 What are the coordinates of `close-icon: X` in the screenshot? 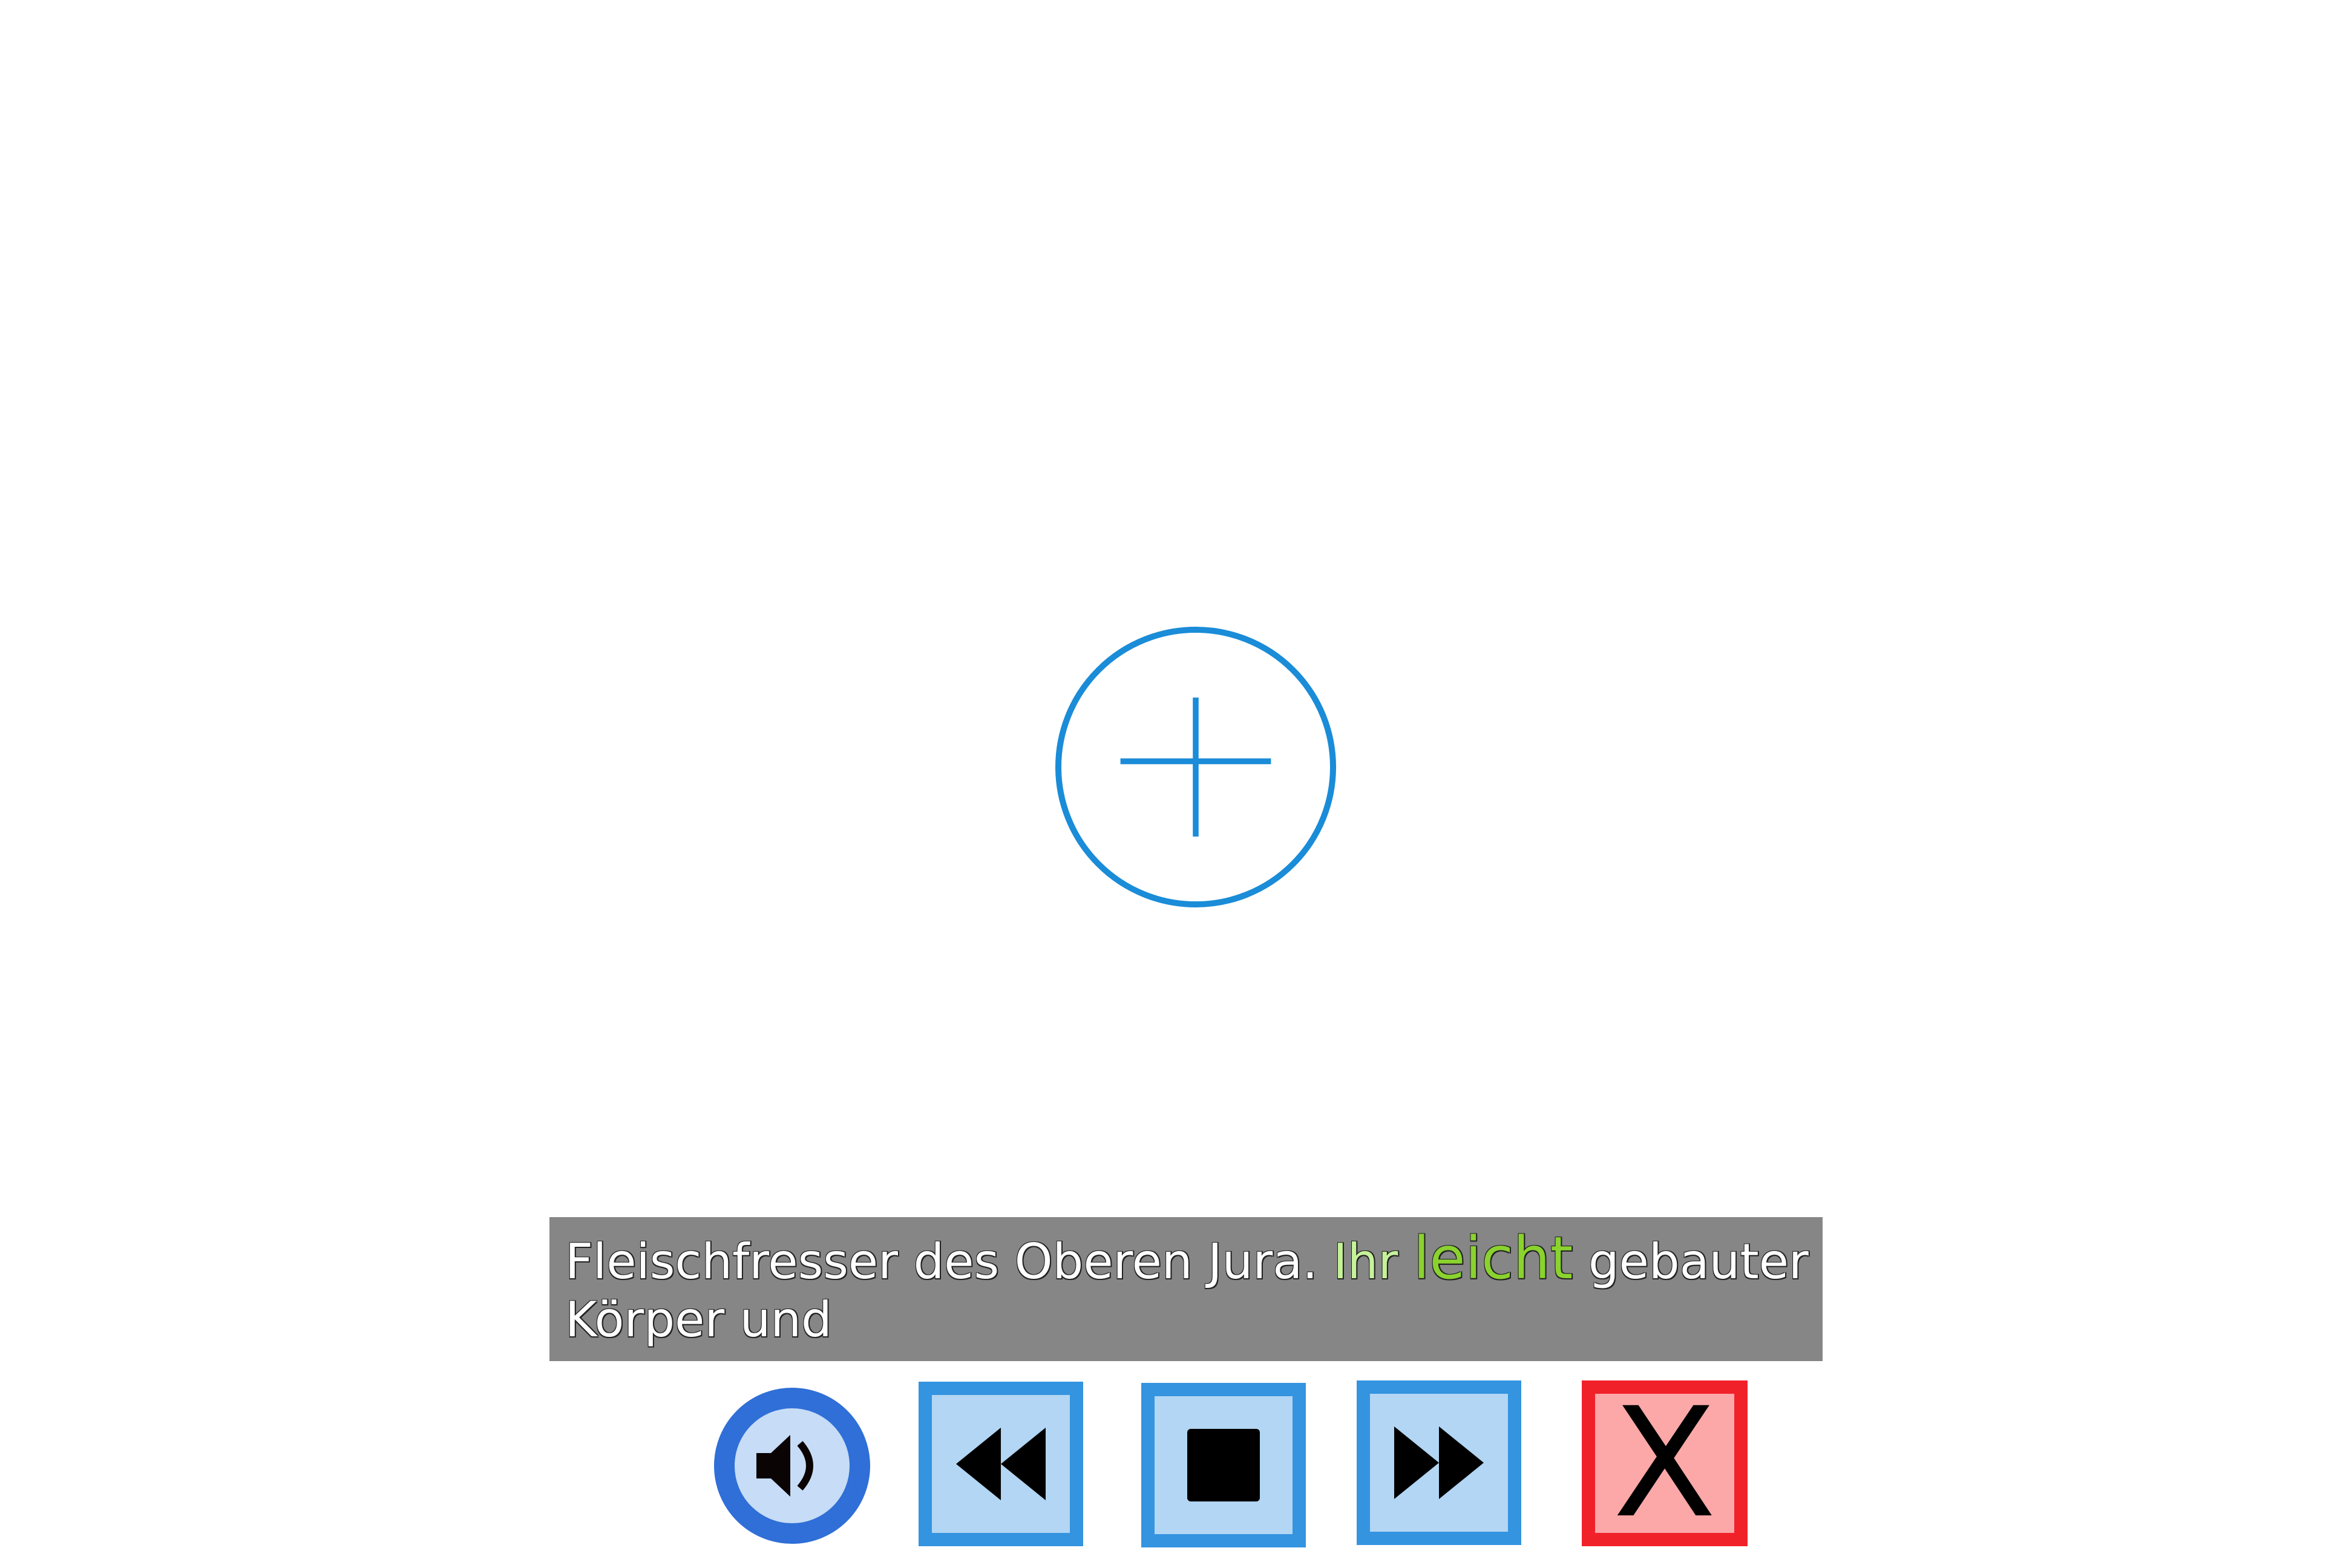 It's located at (1665, 1463).